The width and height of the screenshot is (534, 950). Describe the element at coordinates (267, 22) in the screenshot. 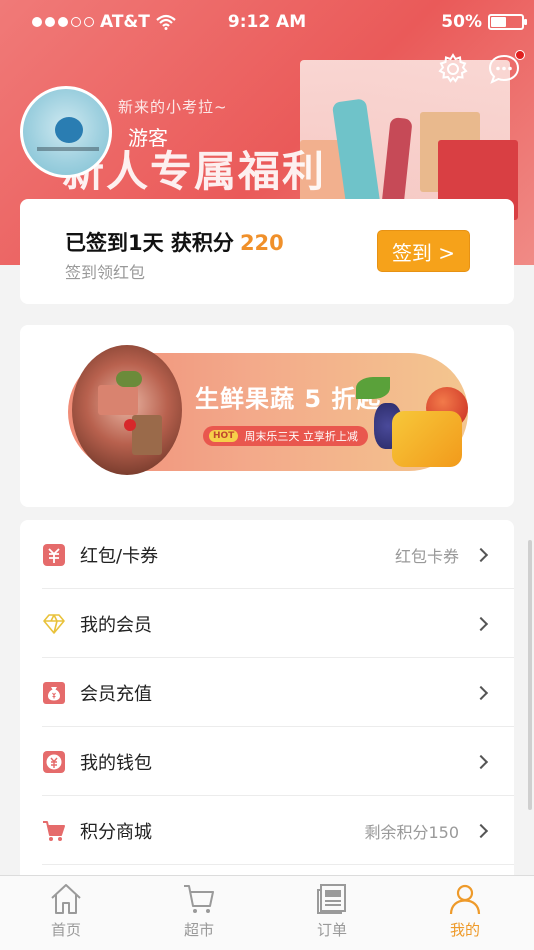

I see `status-bar: AT&T 9:12 AM 50%` at that location.